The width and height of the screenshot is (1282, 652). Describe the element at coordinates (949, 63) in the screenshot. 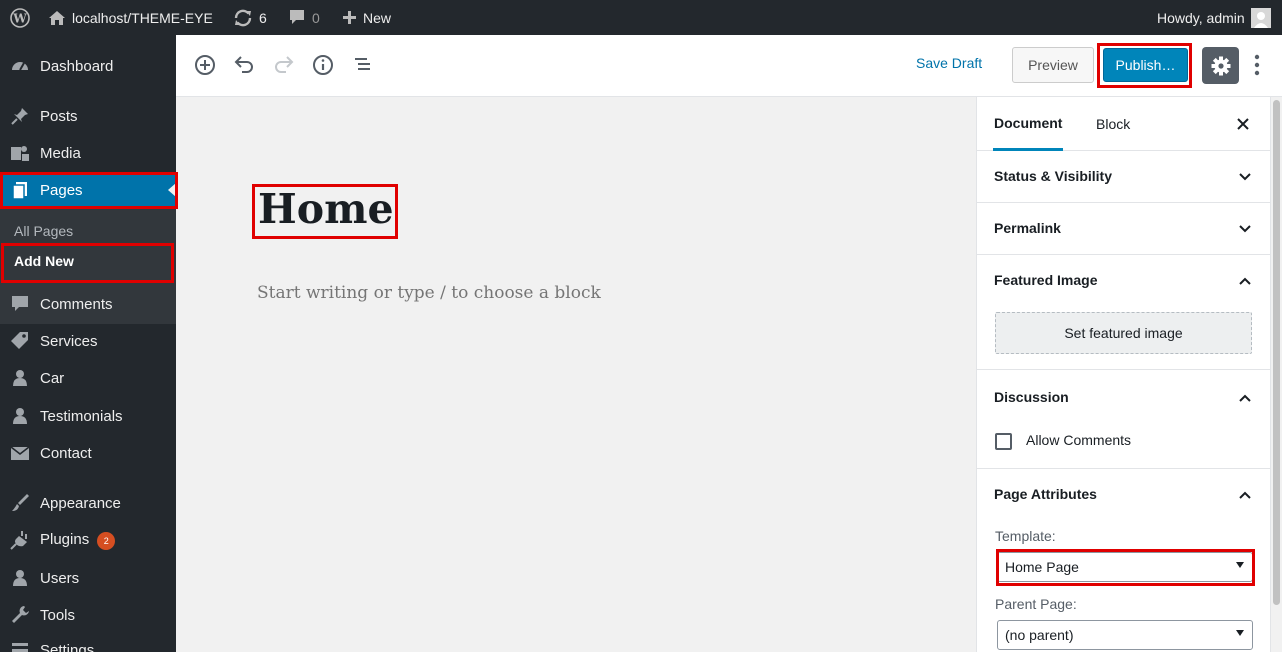

I see `save-draft-button: Save Draft` at that location.